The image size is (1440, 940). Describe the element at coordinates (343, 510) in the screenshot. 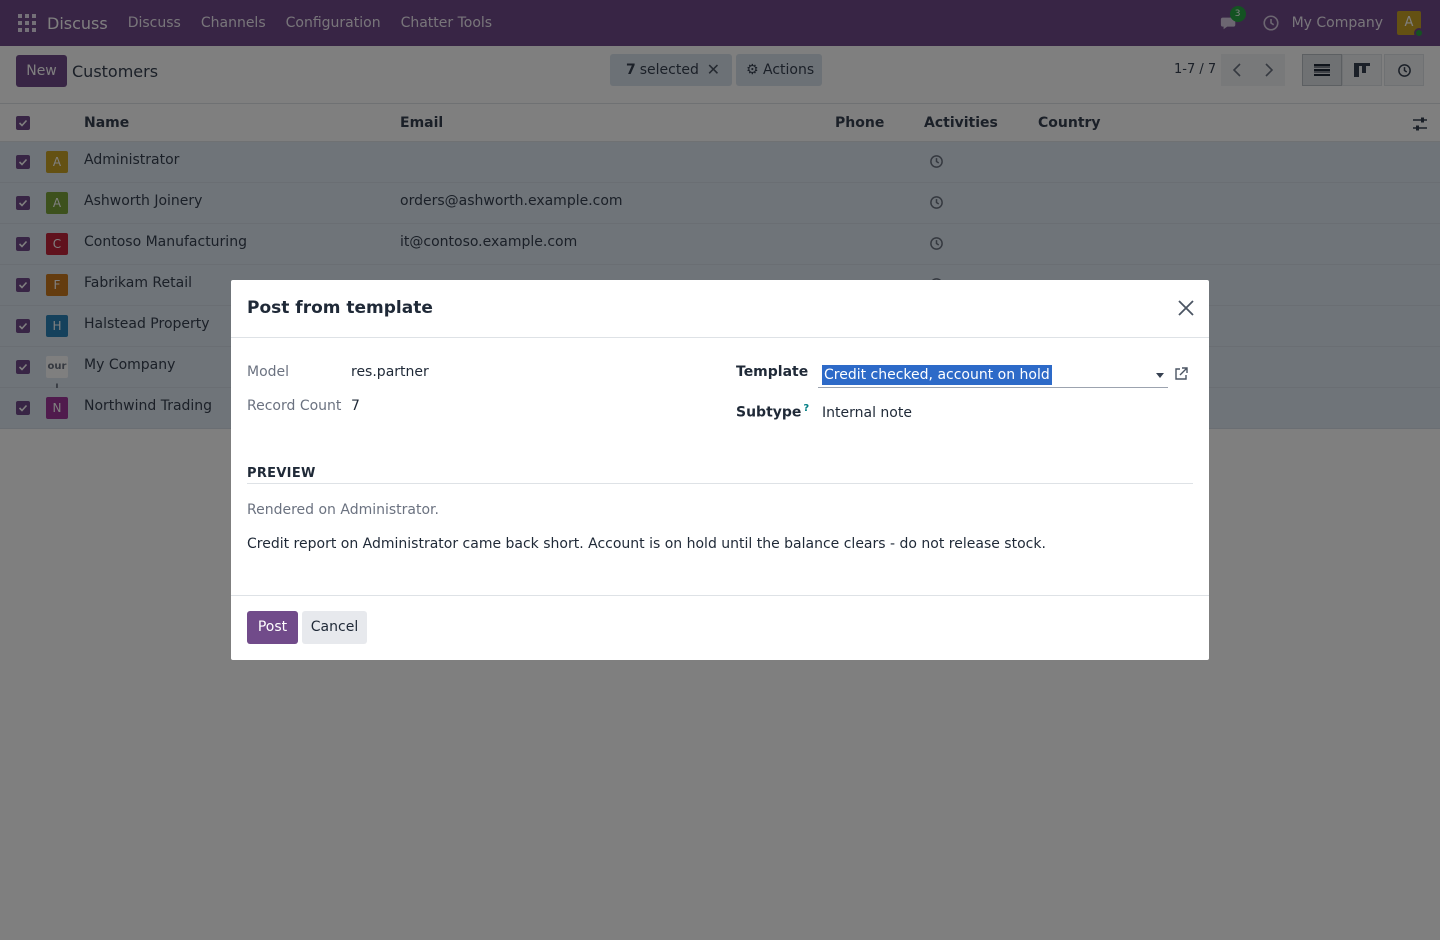

I see `rendered-on-text: Rendered on Administrator.` at that location.